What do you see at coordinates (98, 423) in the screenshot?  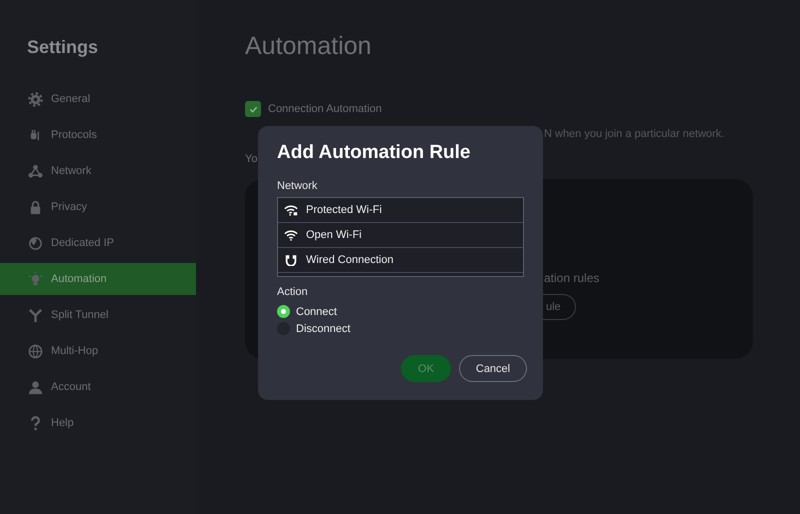 I see `sidebar-item: Help` at bounding box center [98, 423].